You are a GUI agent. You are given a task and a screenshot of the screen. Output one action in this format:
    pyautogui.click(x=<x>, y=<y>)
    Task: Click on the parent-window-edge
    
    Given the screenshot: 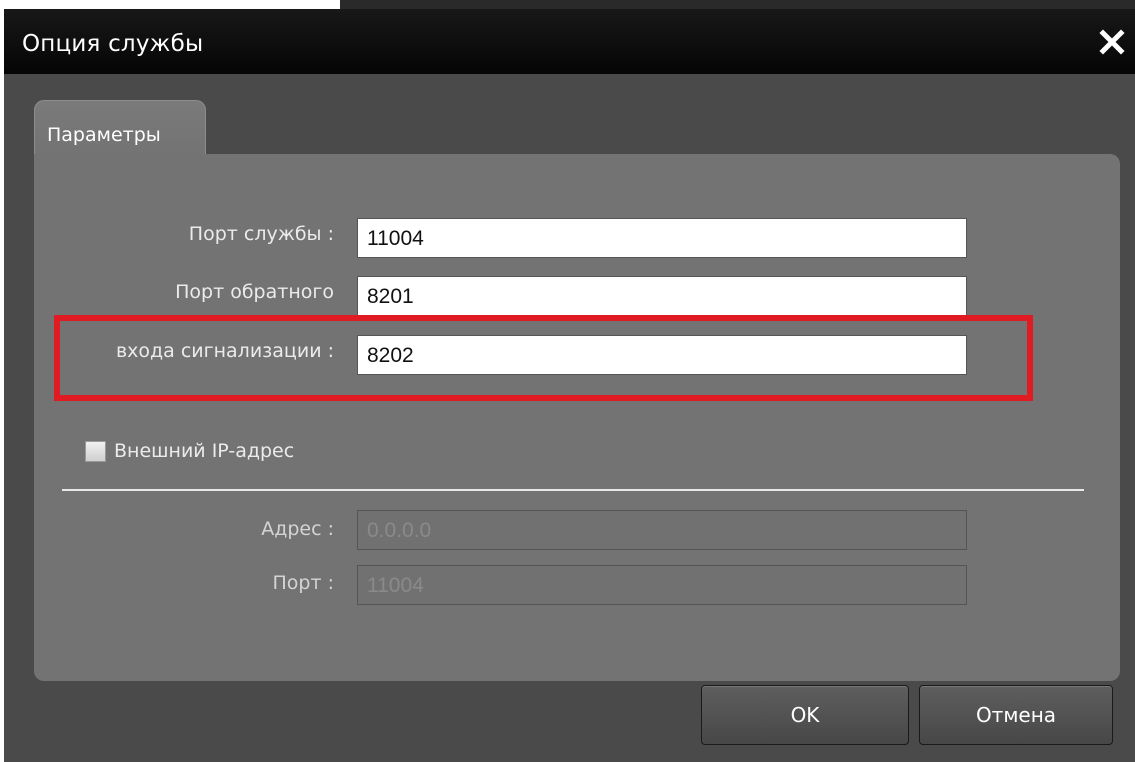 What is the action you would take?
    pyautogui.click(x=737, y=4)
    